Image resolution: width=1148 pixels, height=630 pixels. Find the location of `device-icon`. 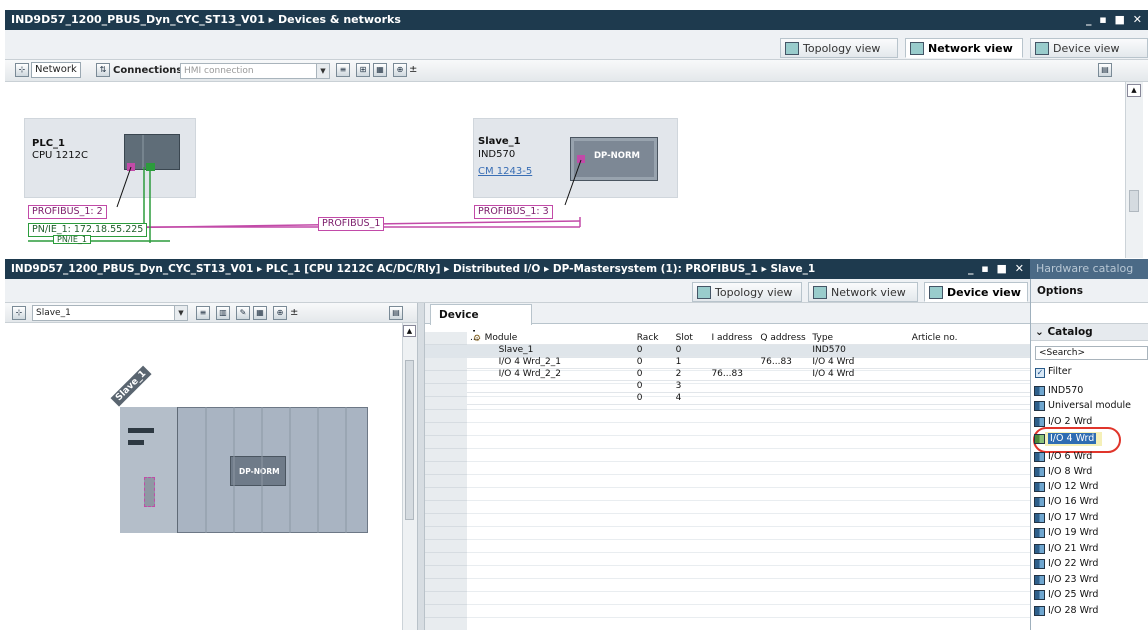

device-icon is located at coordinates (1042, 48).